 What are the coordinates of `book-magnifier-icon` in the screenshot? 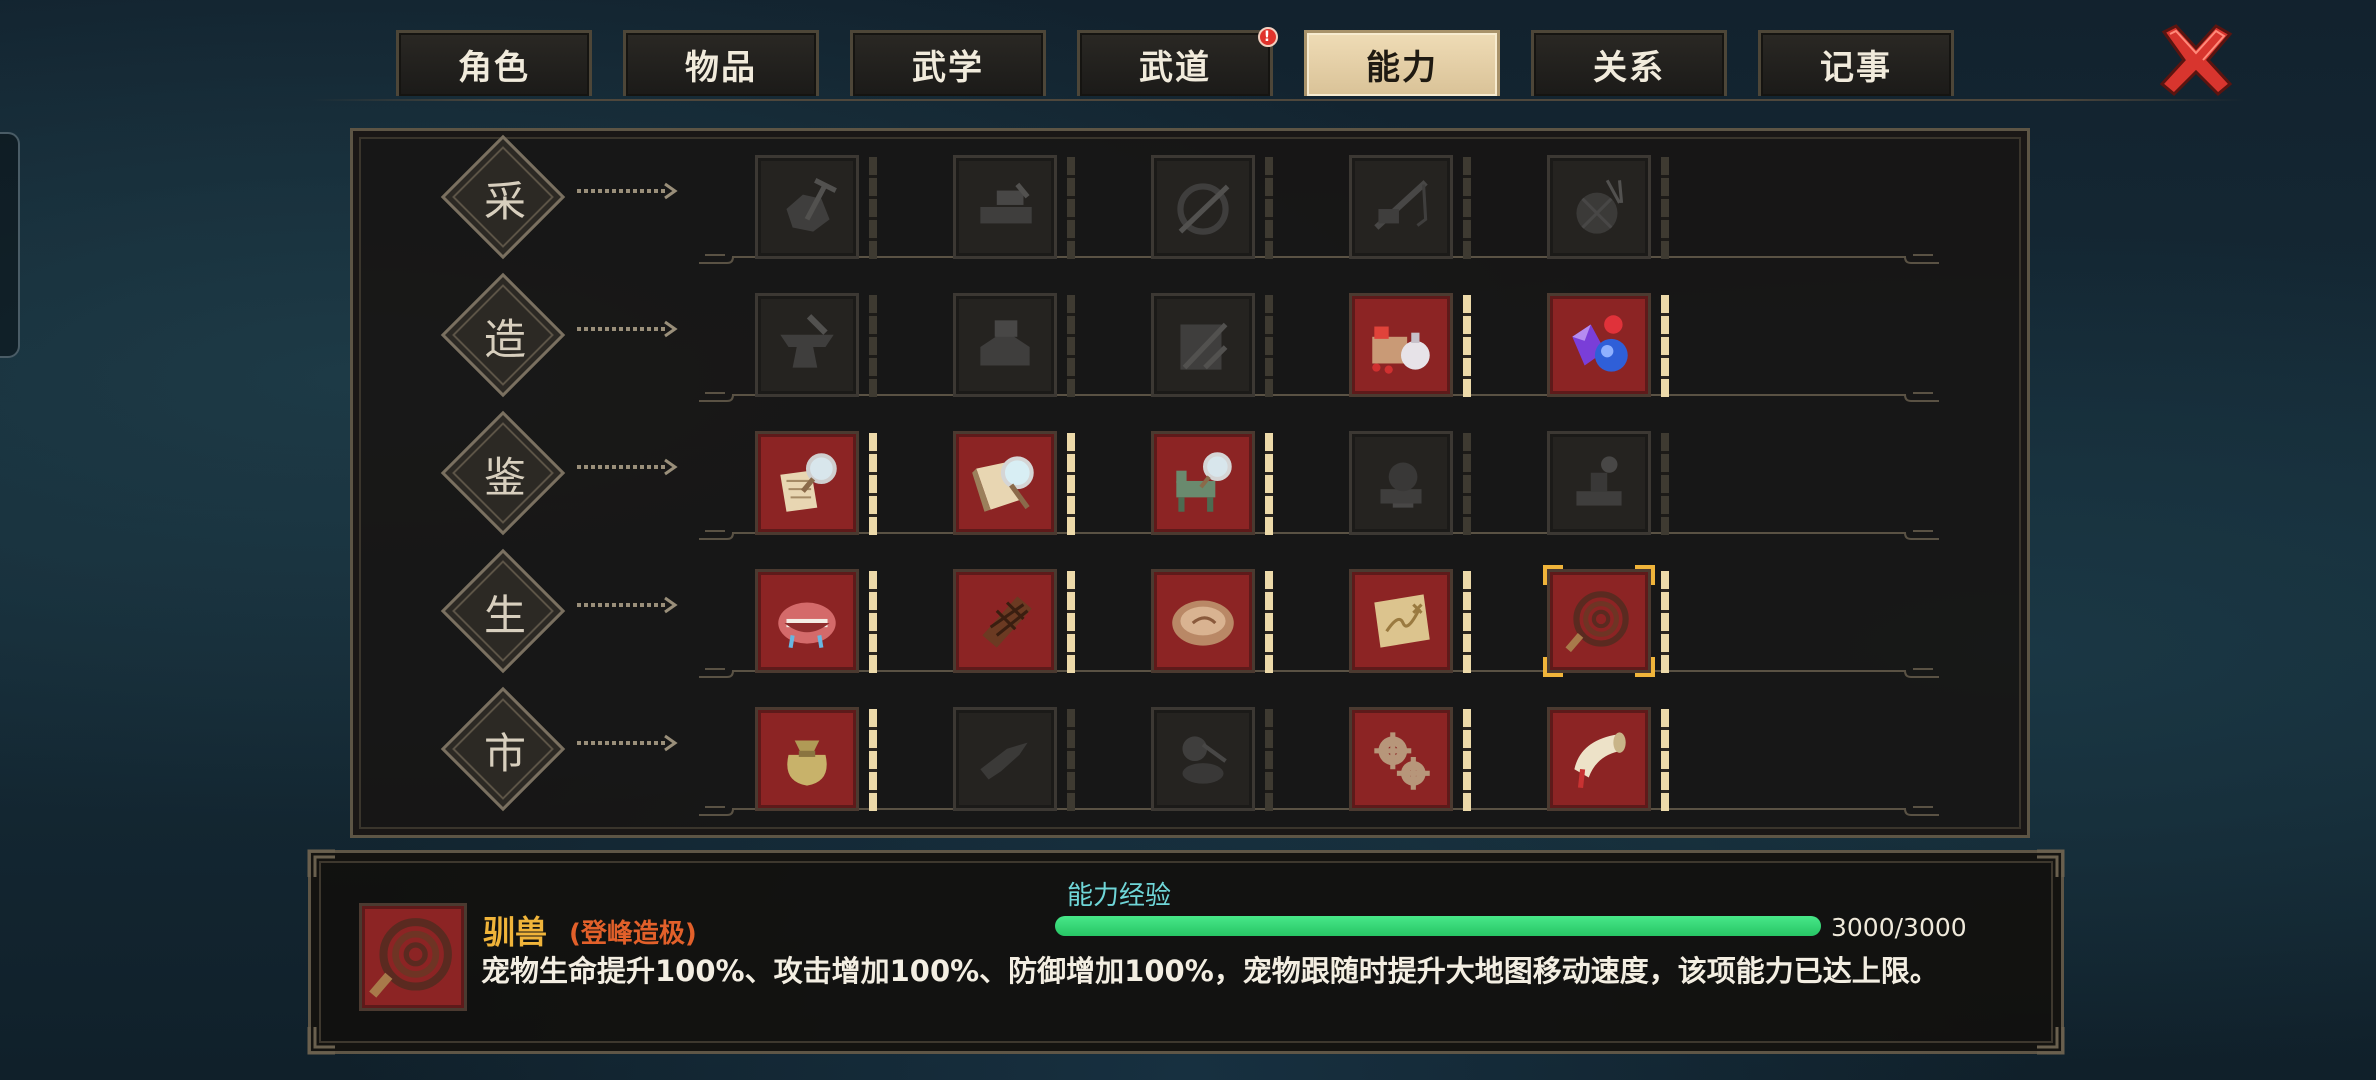 It's located at (1003, 484).